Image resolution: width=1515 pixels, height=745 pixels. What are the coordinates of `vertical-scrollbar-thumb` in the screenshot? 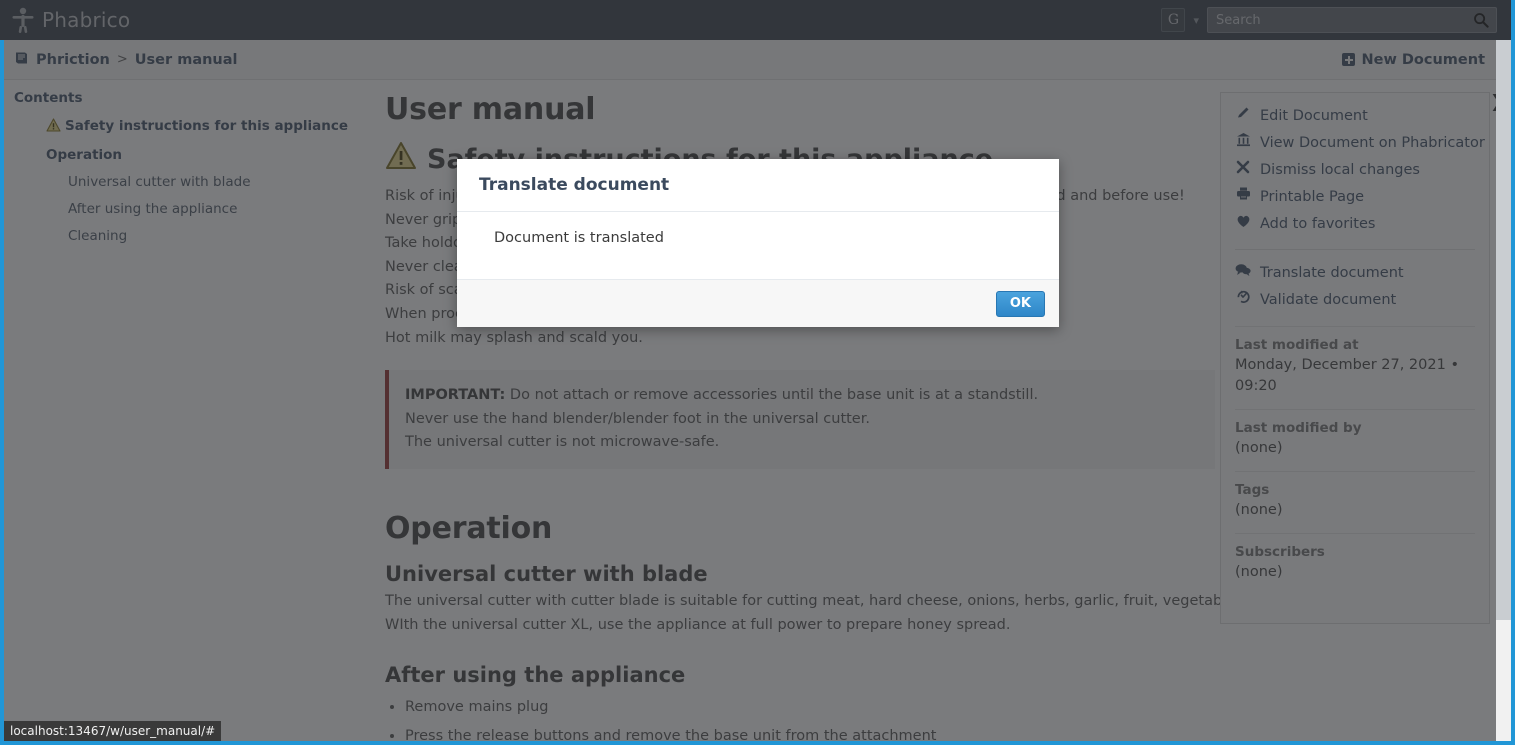 It's located at (1503, 330).